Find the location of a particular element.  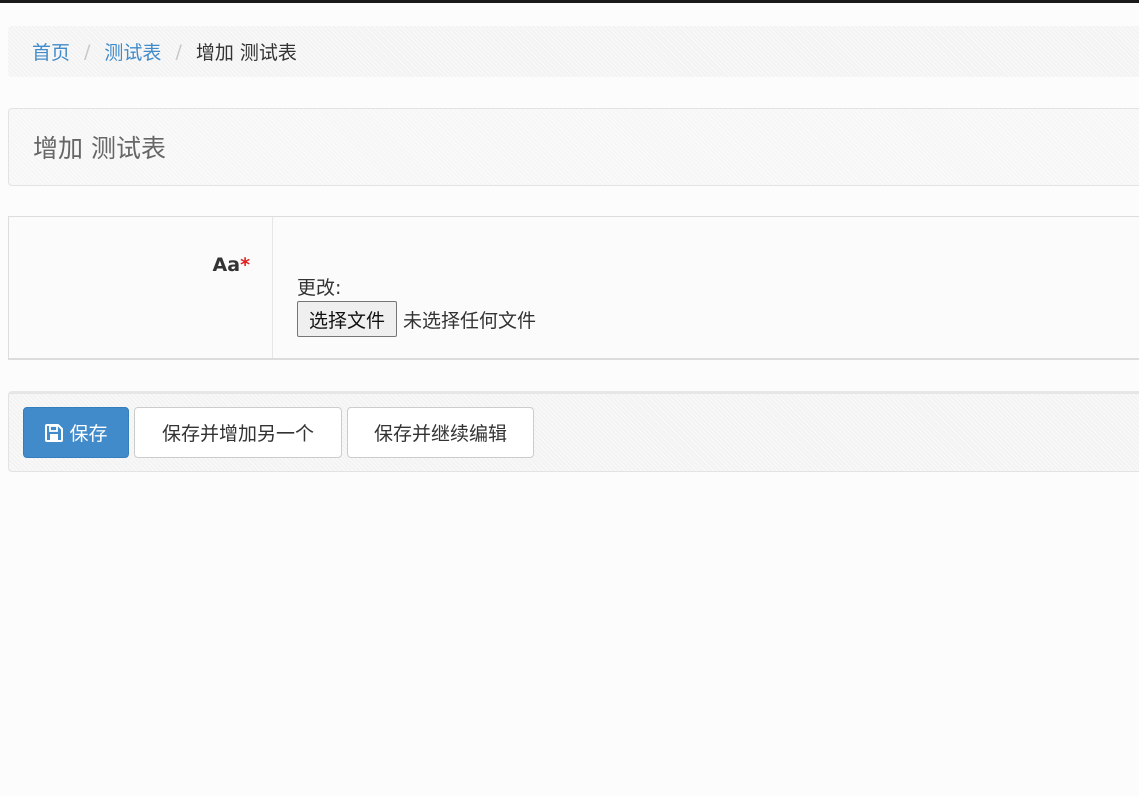

page-title: 增加 测试表 is located at coordinates (99, 148).